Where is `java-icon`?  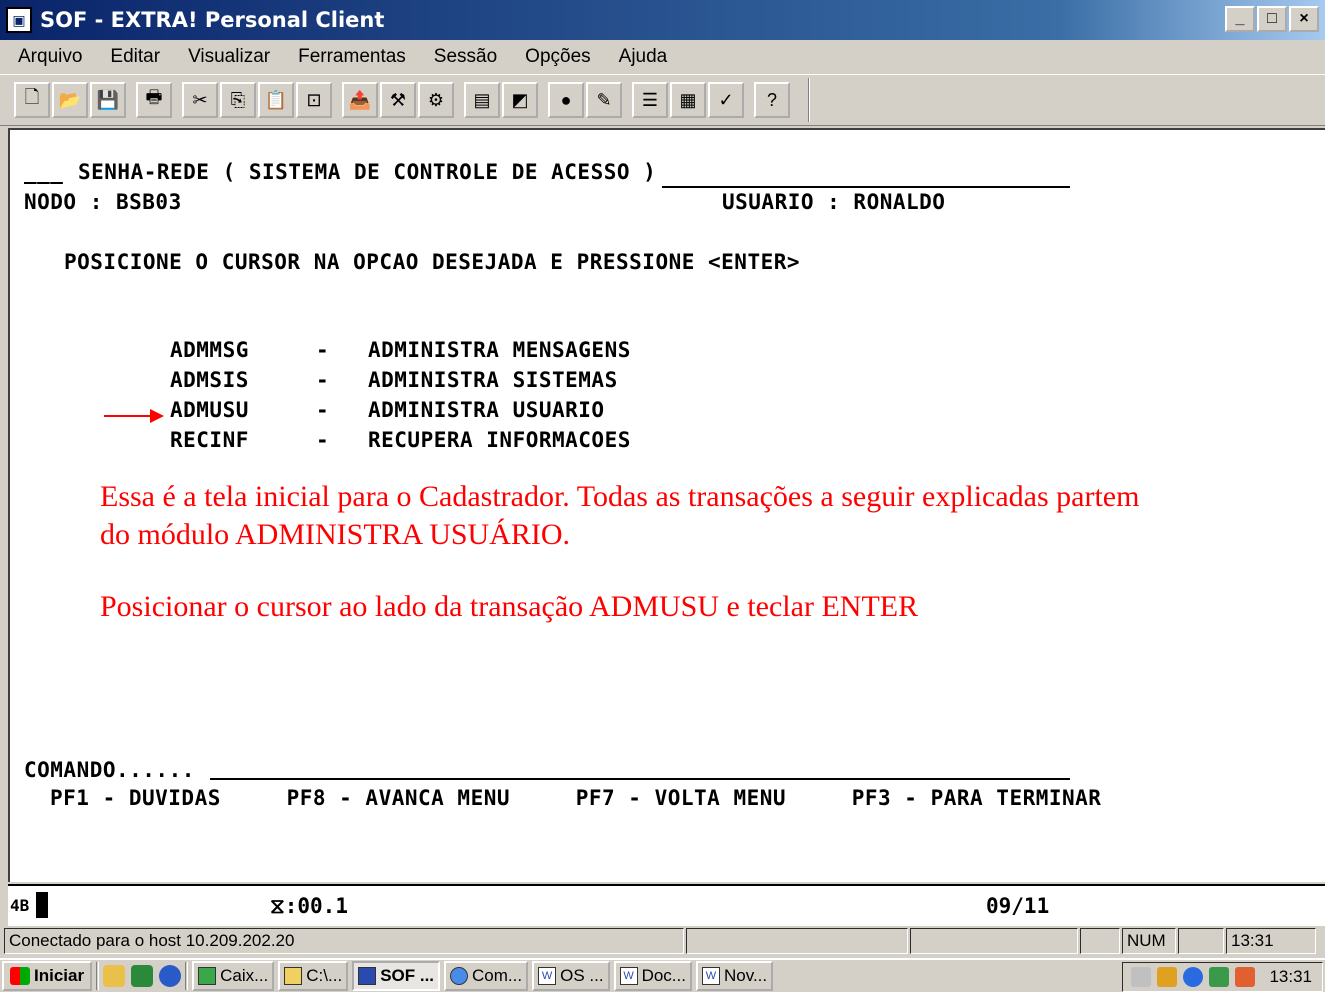
java-icon is located at coordinates (1245, 977).